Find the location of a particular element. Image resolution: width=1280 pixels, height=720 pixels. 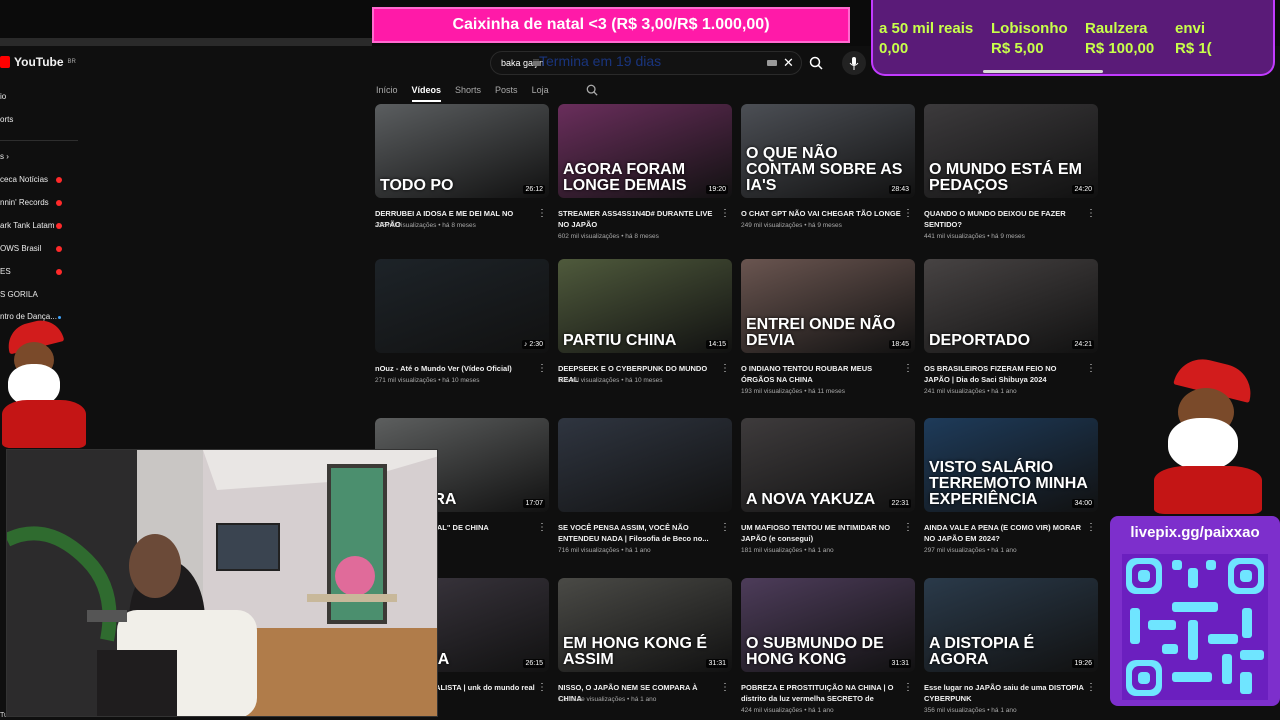

overlay-countdown-text: Termina em 19 dias is located at coordinates (600, 61).